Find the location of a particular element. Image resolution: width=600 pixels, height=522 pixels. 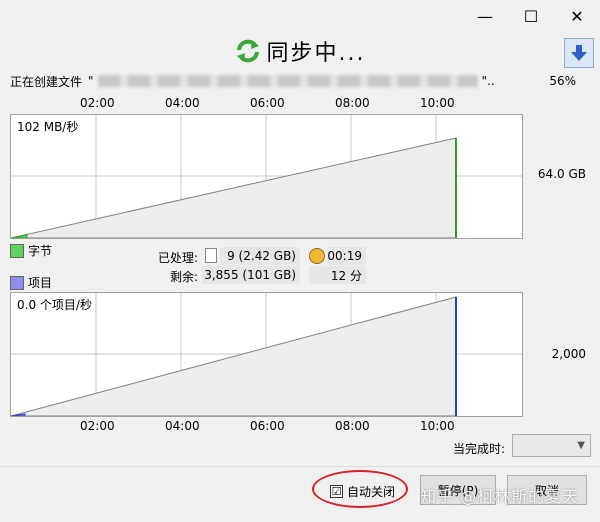

time-tick-top-3: 06:00 is located at coordinates (267, 103).